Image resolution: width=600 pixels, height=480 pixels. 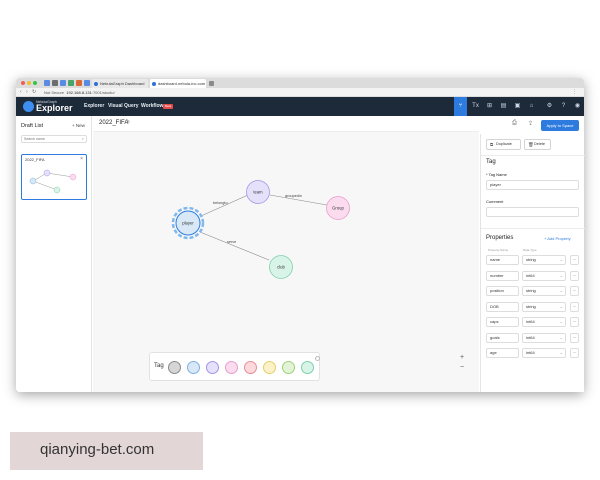 What do you see at coordinates (224, 205) in the screenshot?
I see `edge-belongto` at bounding box center [224, 205].